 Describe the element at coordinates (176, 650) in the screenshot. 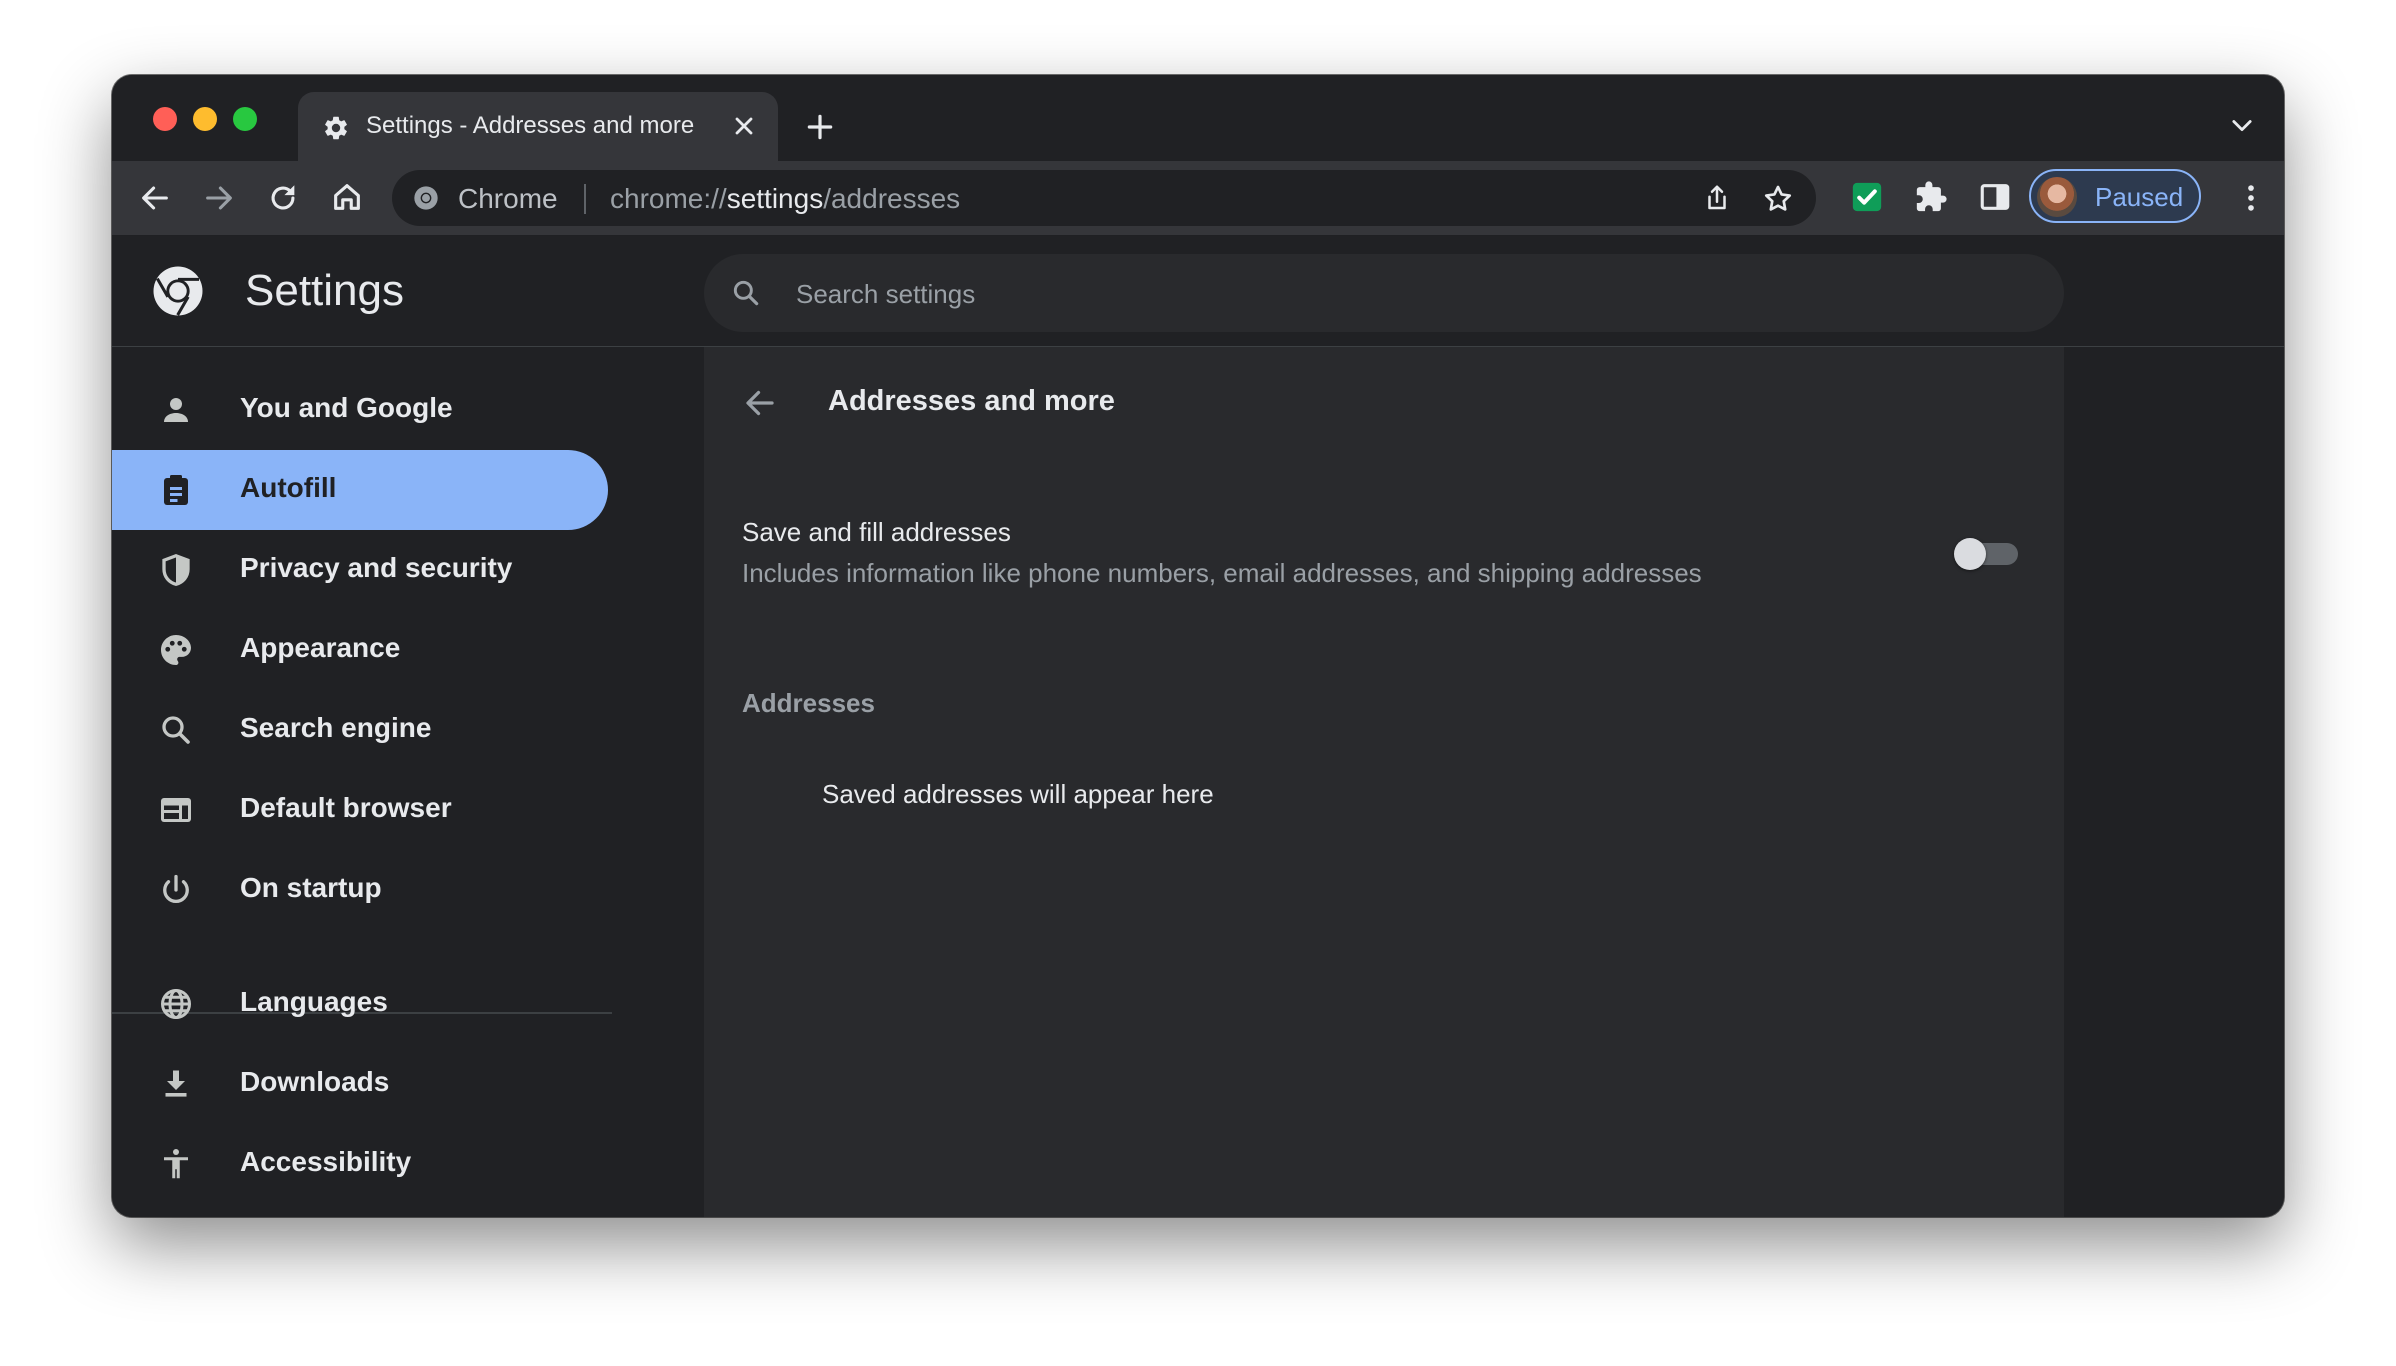

I see `palette-icon` at that location.